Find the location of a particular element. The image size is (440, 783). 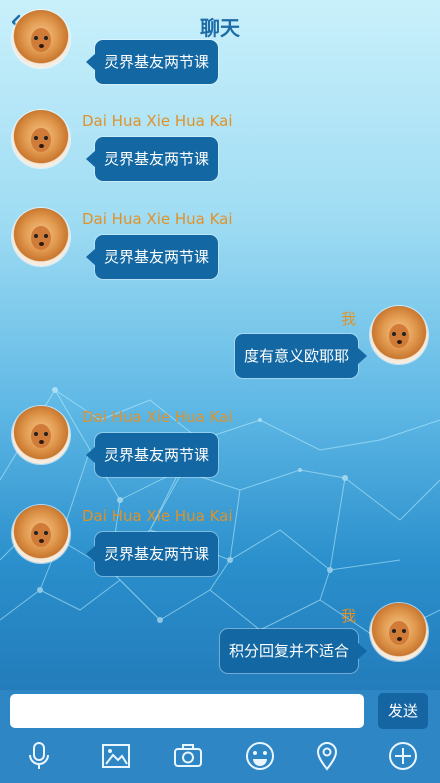

send-button: 发送 is located at coordinates (403, 711).